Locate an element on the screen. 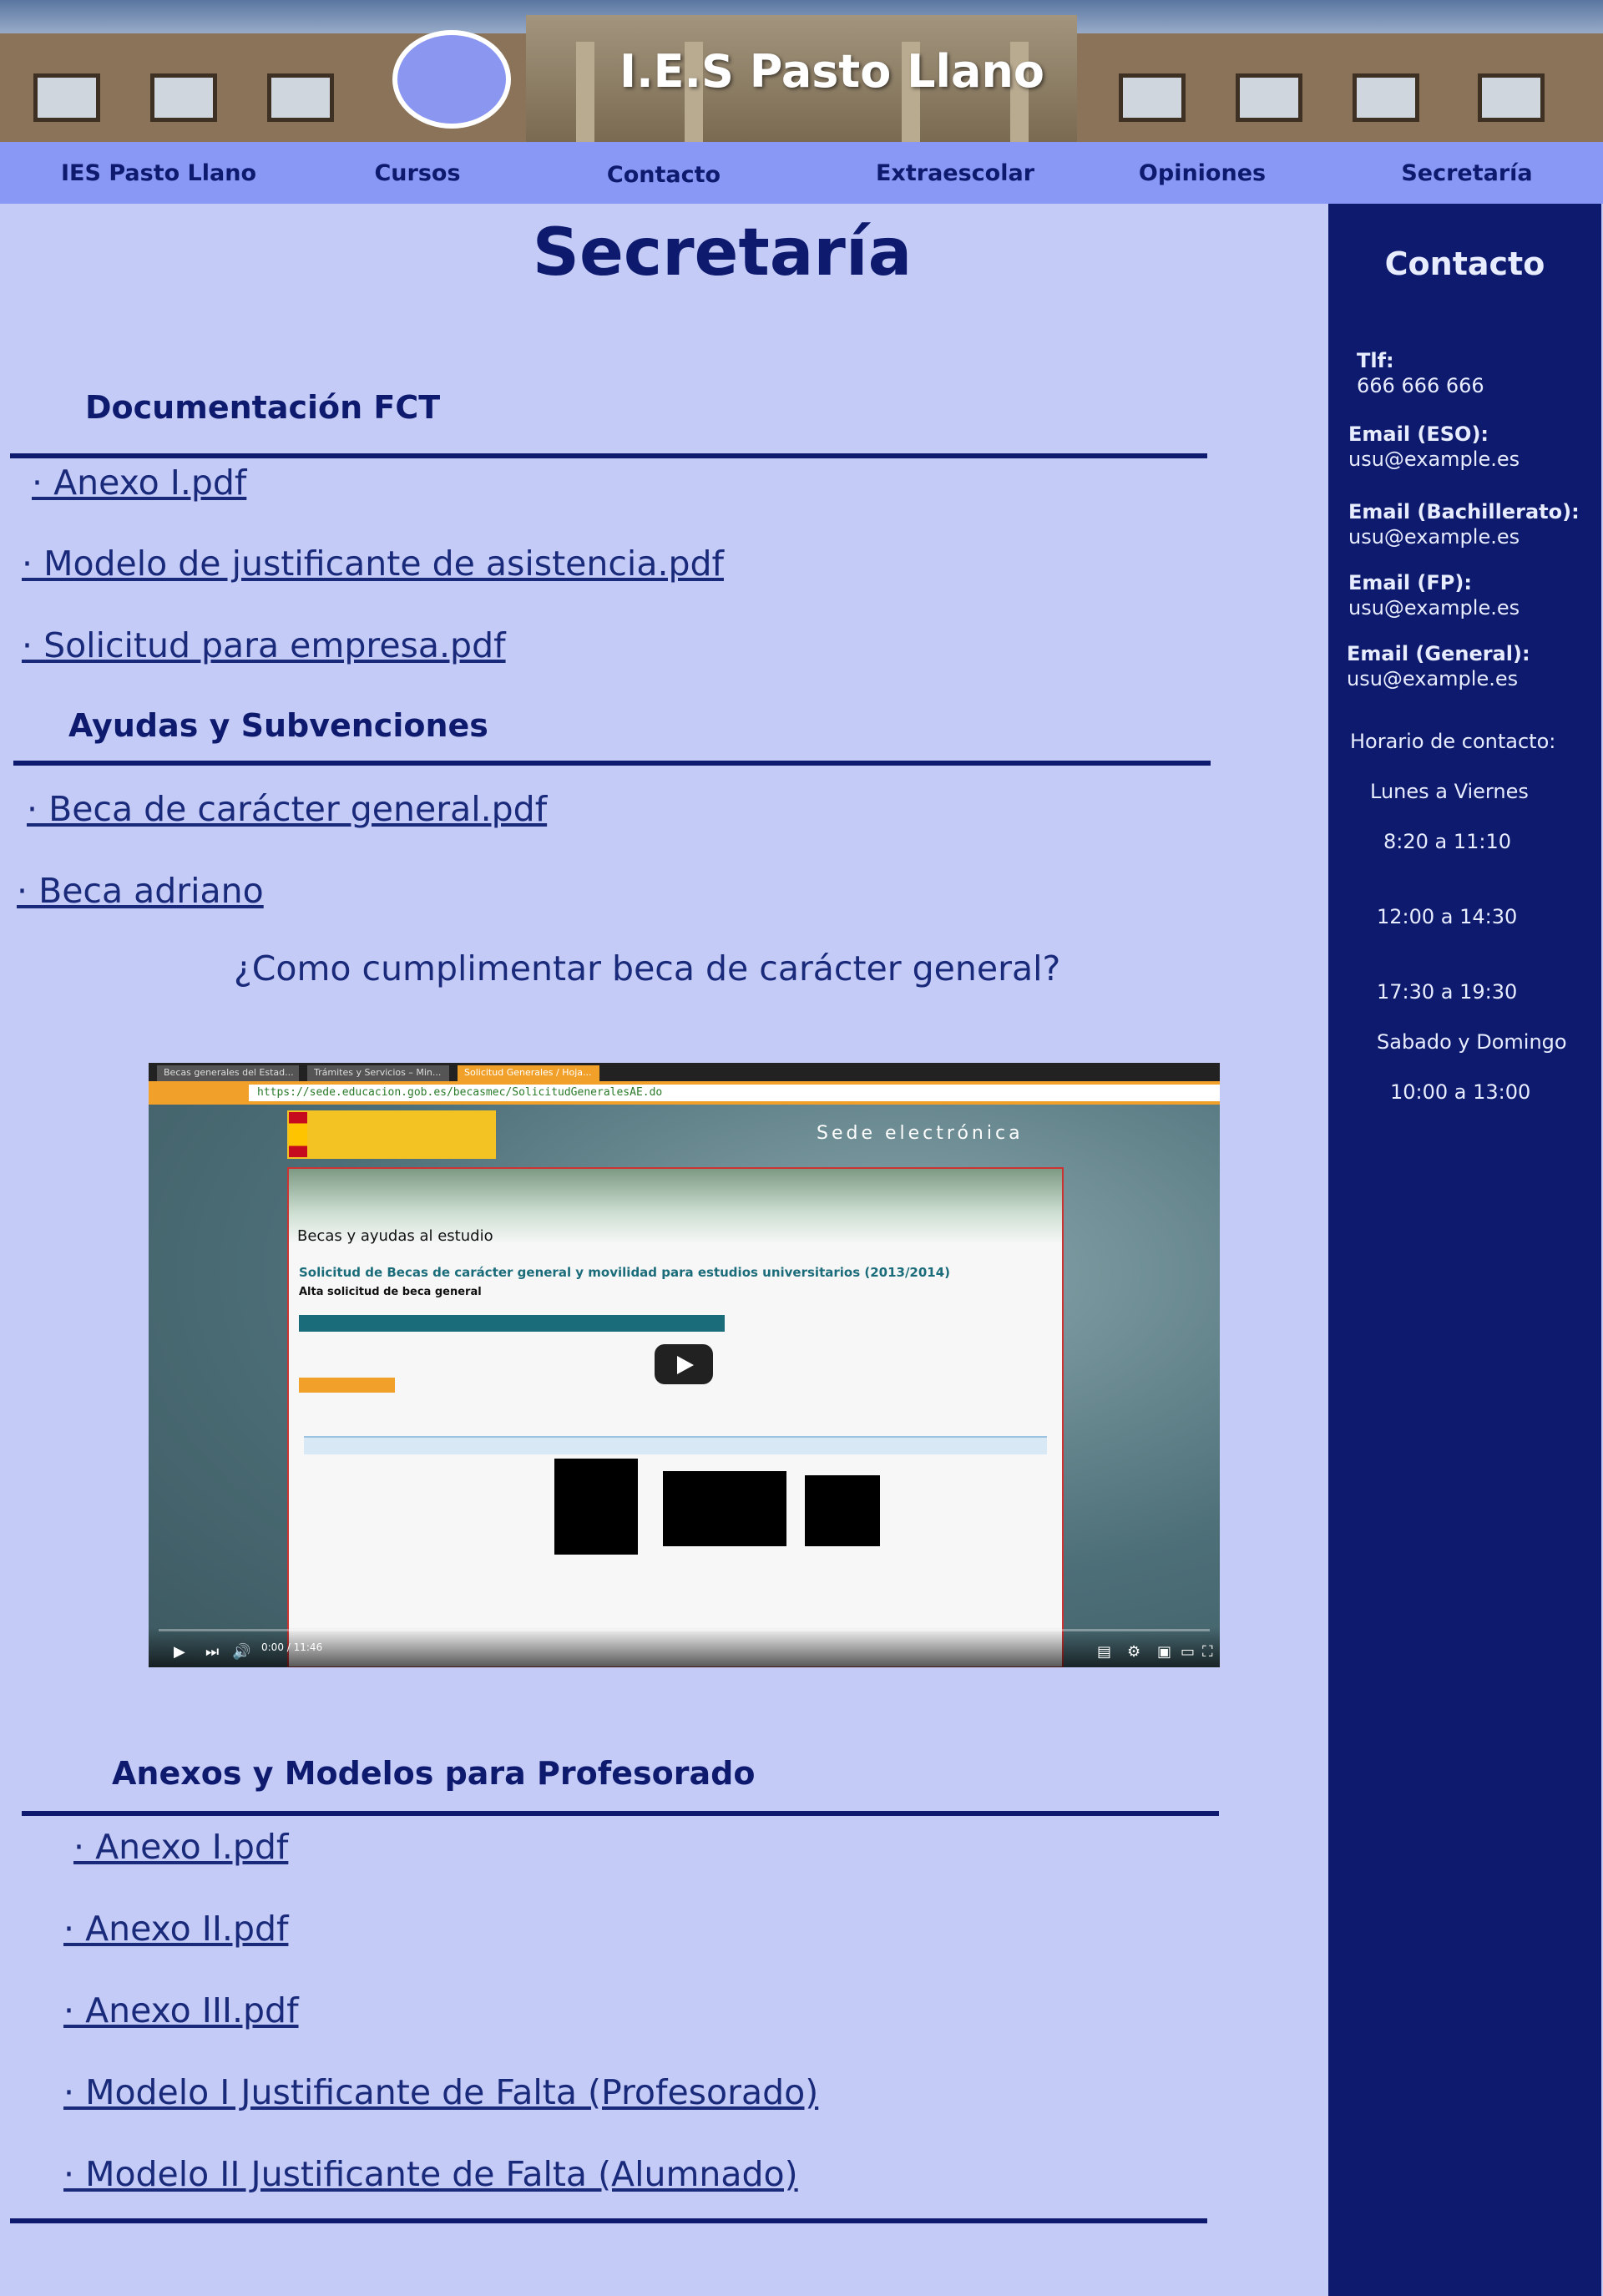 The image size is (1603, 2296). weekdays-label: Lunes a Viernes is located at coordinates (1449, 792).